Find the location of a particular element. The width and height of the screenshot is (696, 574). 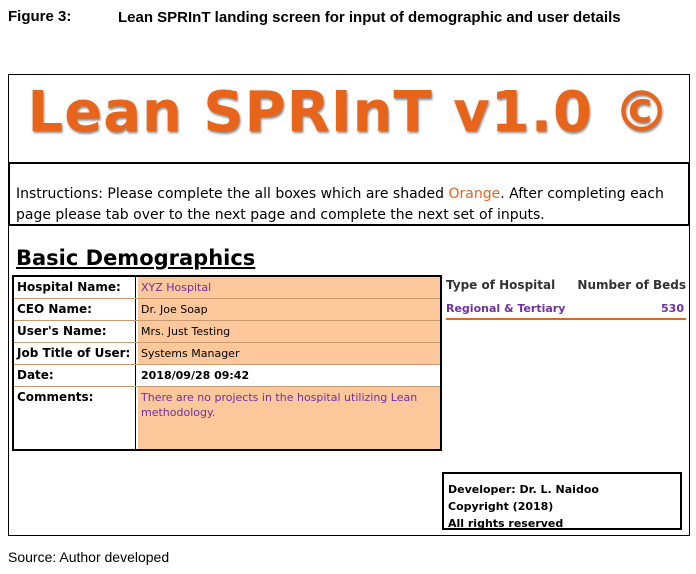

date-field: 2018/09/28 09:42 is located at coordinates (289, 375).